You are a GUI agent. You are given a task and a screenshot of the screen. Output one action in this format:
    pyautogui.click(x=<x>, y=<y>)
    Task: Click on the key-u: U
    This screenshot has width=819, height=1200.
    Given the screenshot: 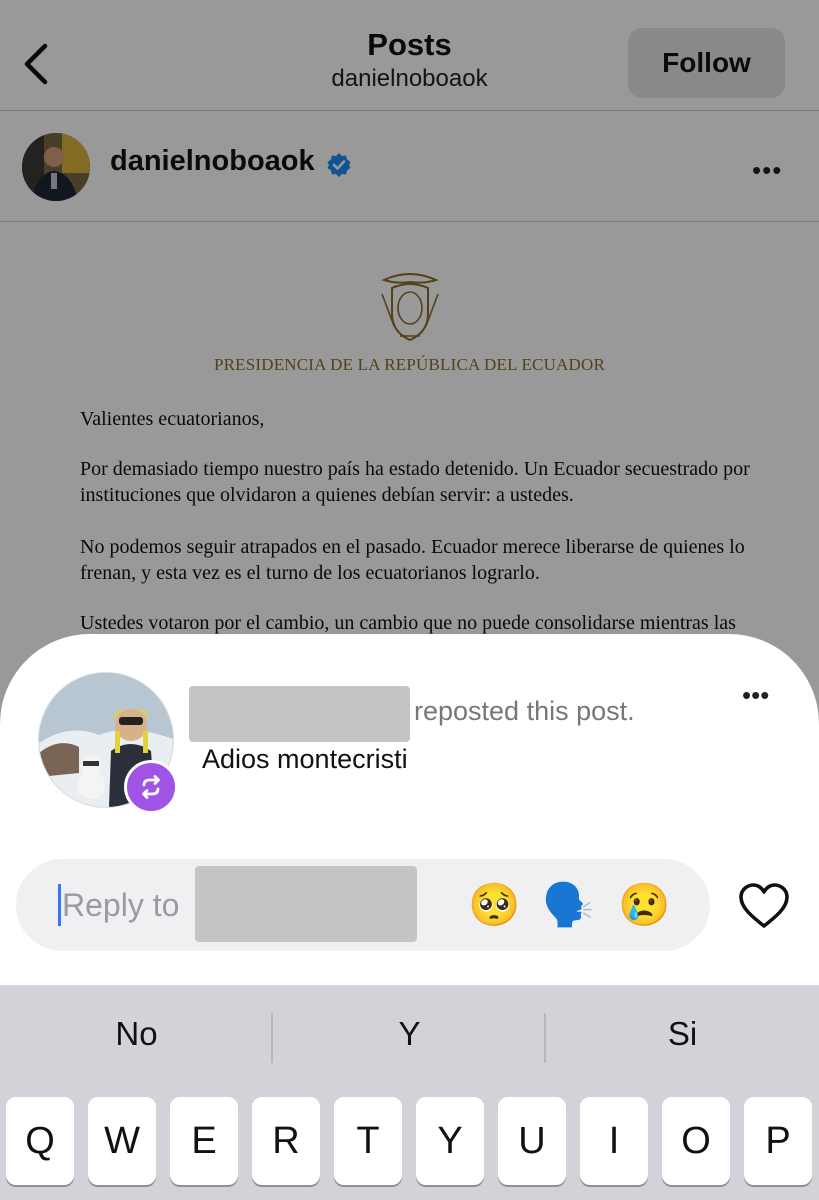 What is the action you would take?
    pyautogui.click(x=532, y=1141)
    